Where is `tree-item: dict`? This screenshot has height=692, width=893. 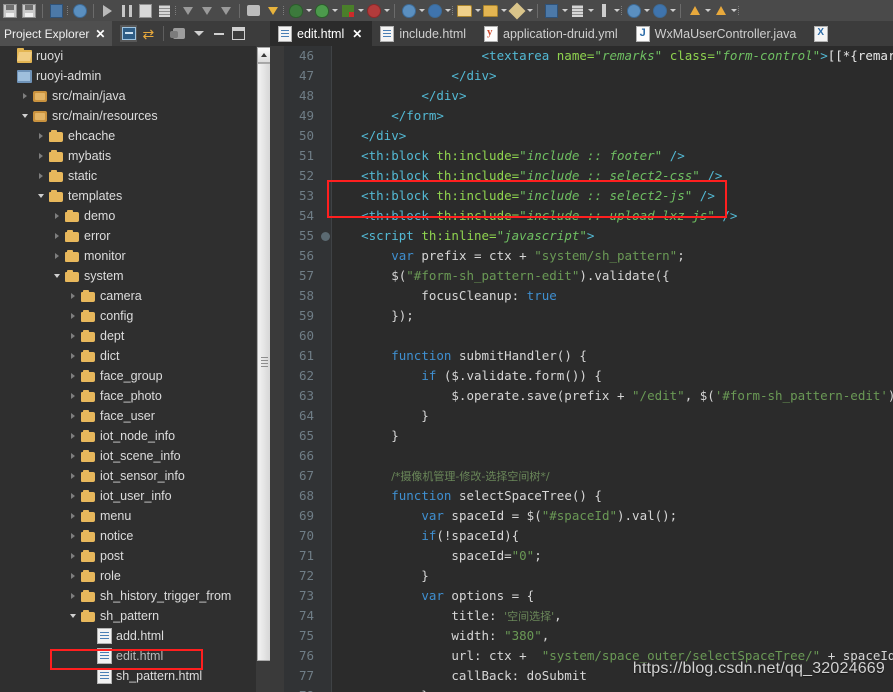
tree-item: dict is located at coordinates (128, 356).